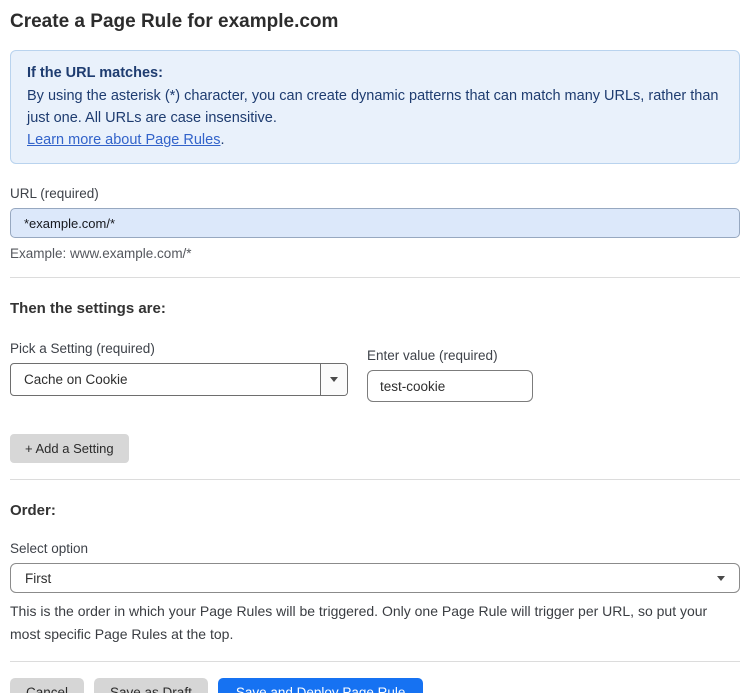  Describe the element at coordinates (49, 548) in the screenshot. I see `order-select-label: Select option` at that location.